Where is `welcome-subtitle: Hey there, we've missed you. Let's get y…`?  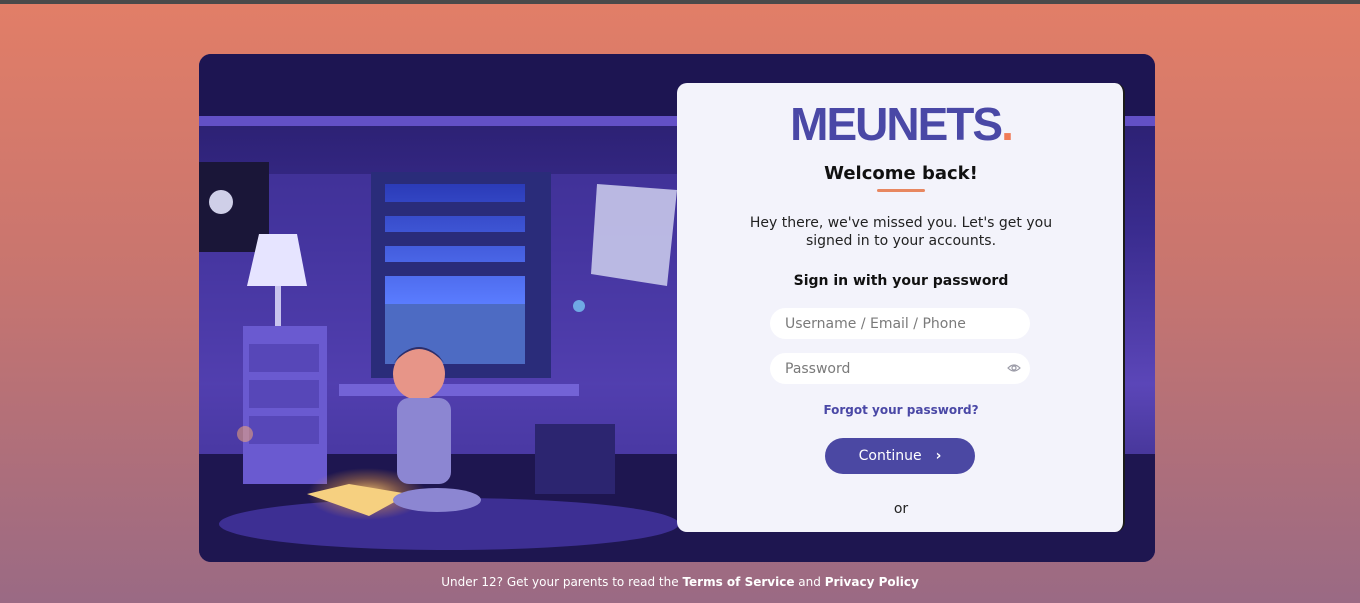 welcome-subtitle: Hey there, we've missed you. Let's get y… is located at coordinates (901, 232).